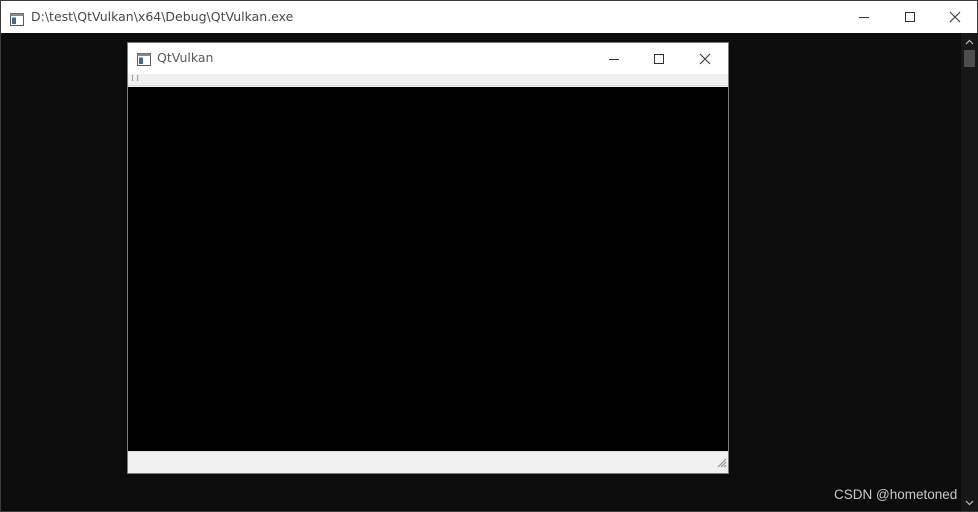  Describe the element at coordinates (721, 462) in the screenshot. I see `resize-grip-icon` at that location.